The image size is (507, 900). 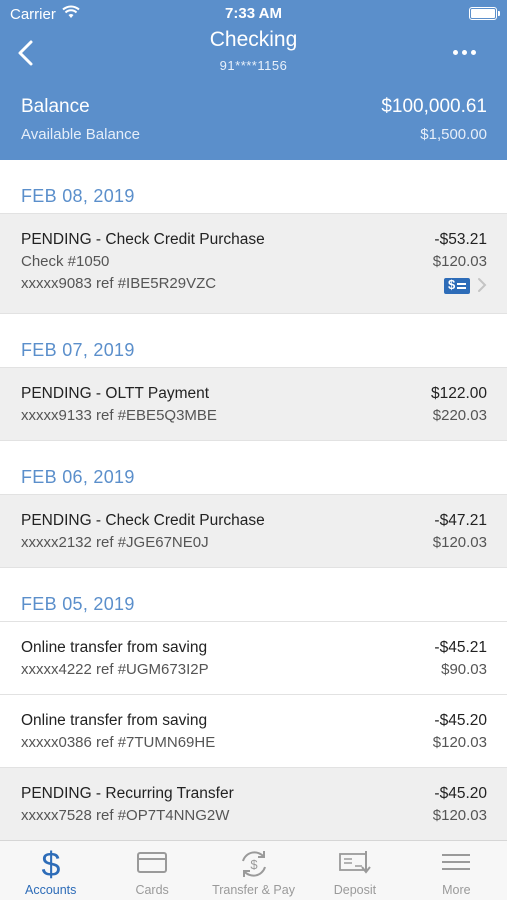 What do you see at coordinates (355, 862) in the screenshot?
I see `deposit-icon` at bounding box center [355, 862].